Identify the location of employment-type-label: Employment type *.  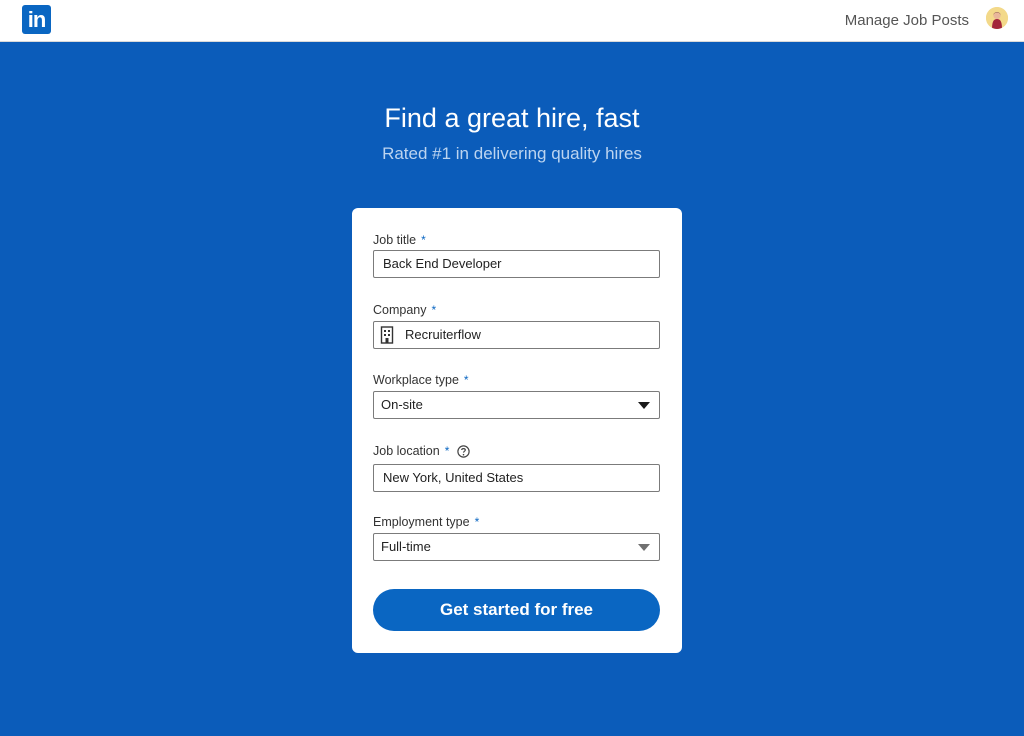
(426, 522).